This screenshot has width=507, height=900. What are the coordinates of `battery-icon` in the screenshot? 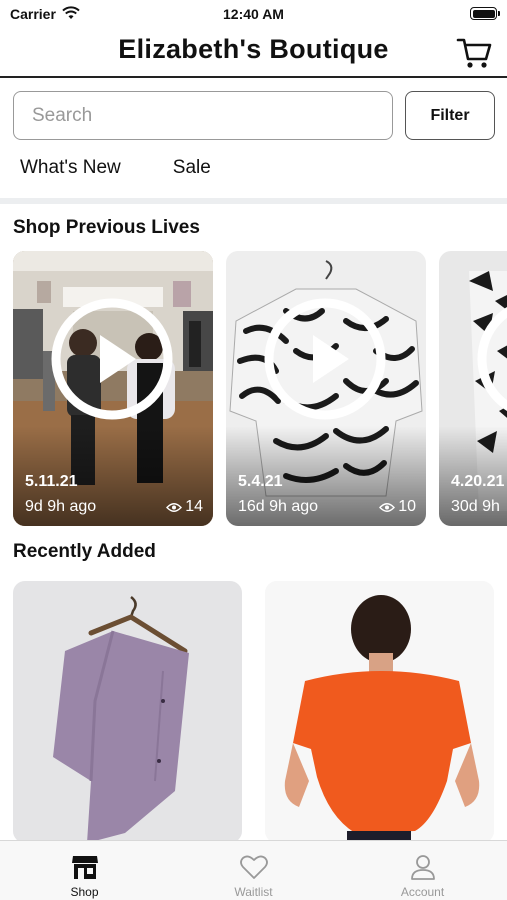 It's located at (485, 13).